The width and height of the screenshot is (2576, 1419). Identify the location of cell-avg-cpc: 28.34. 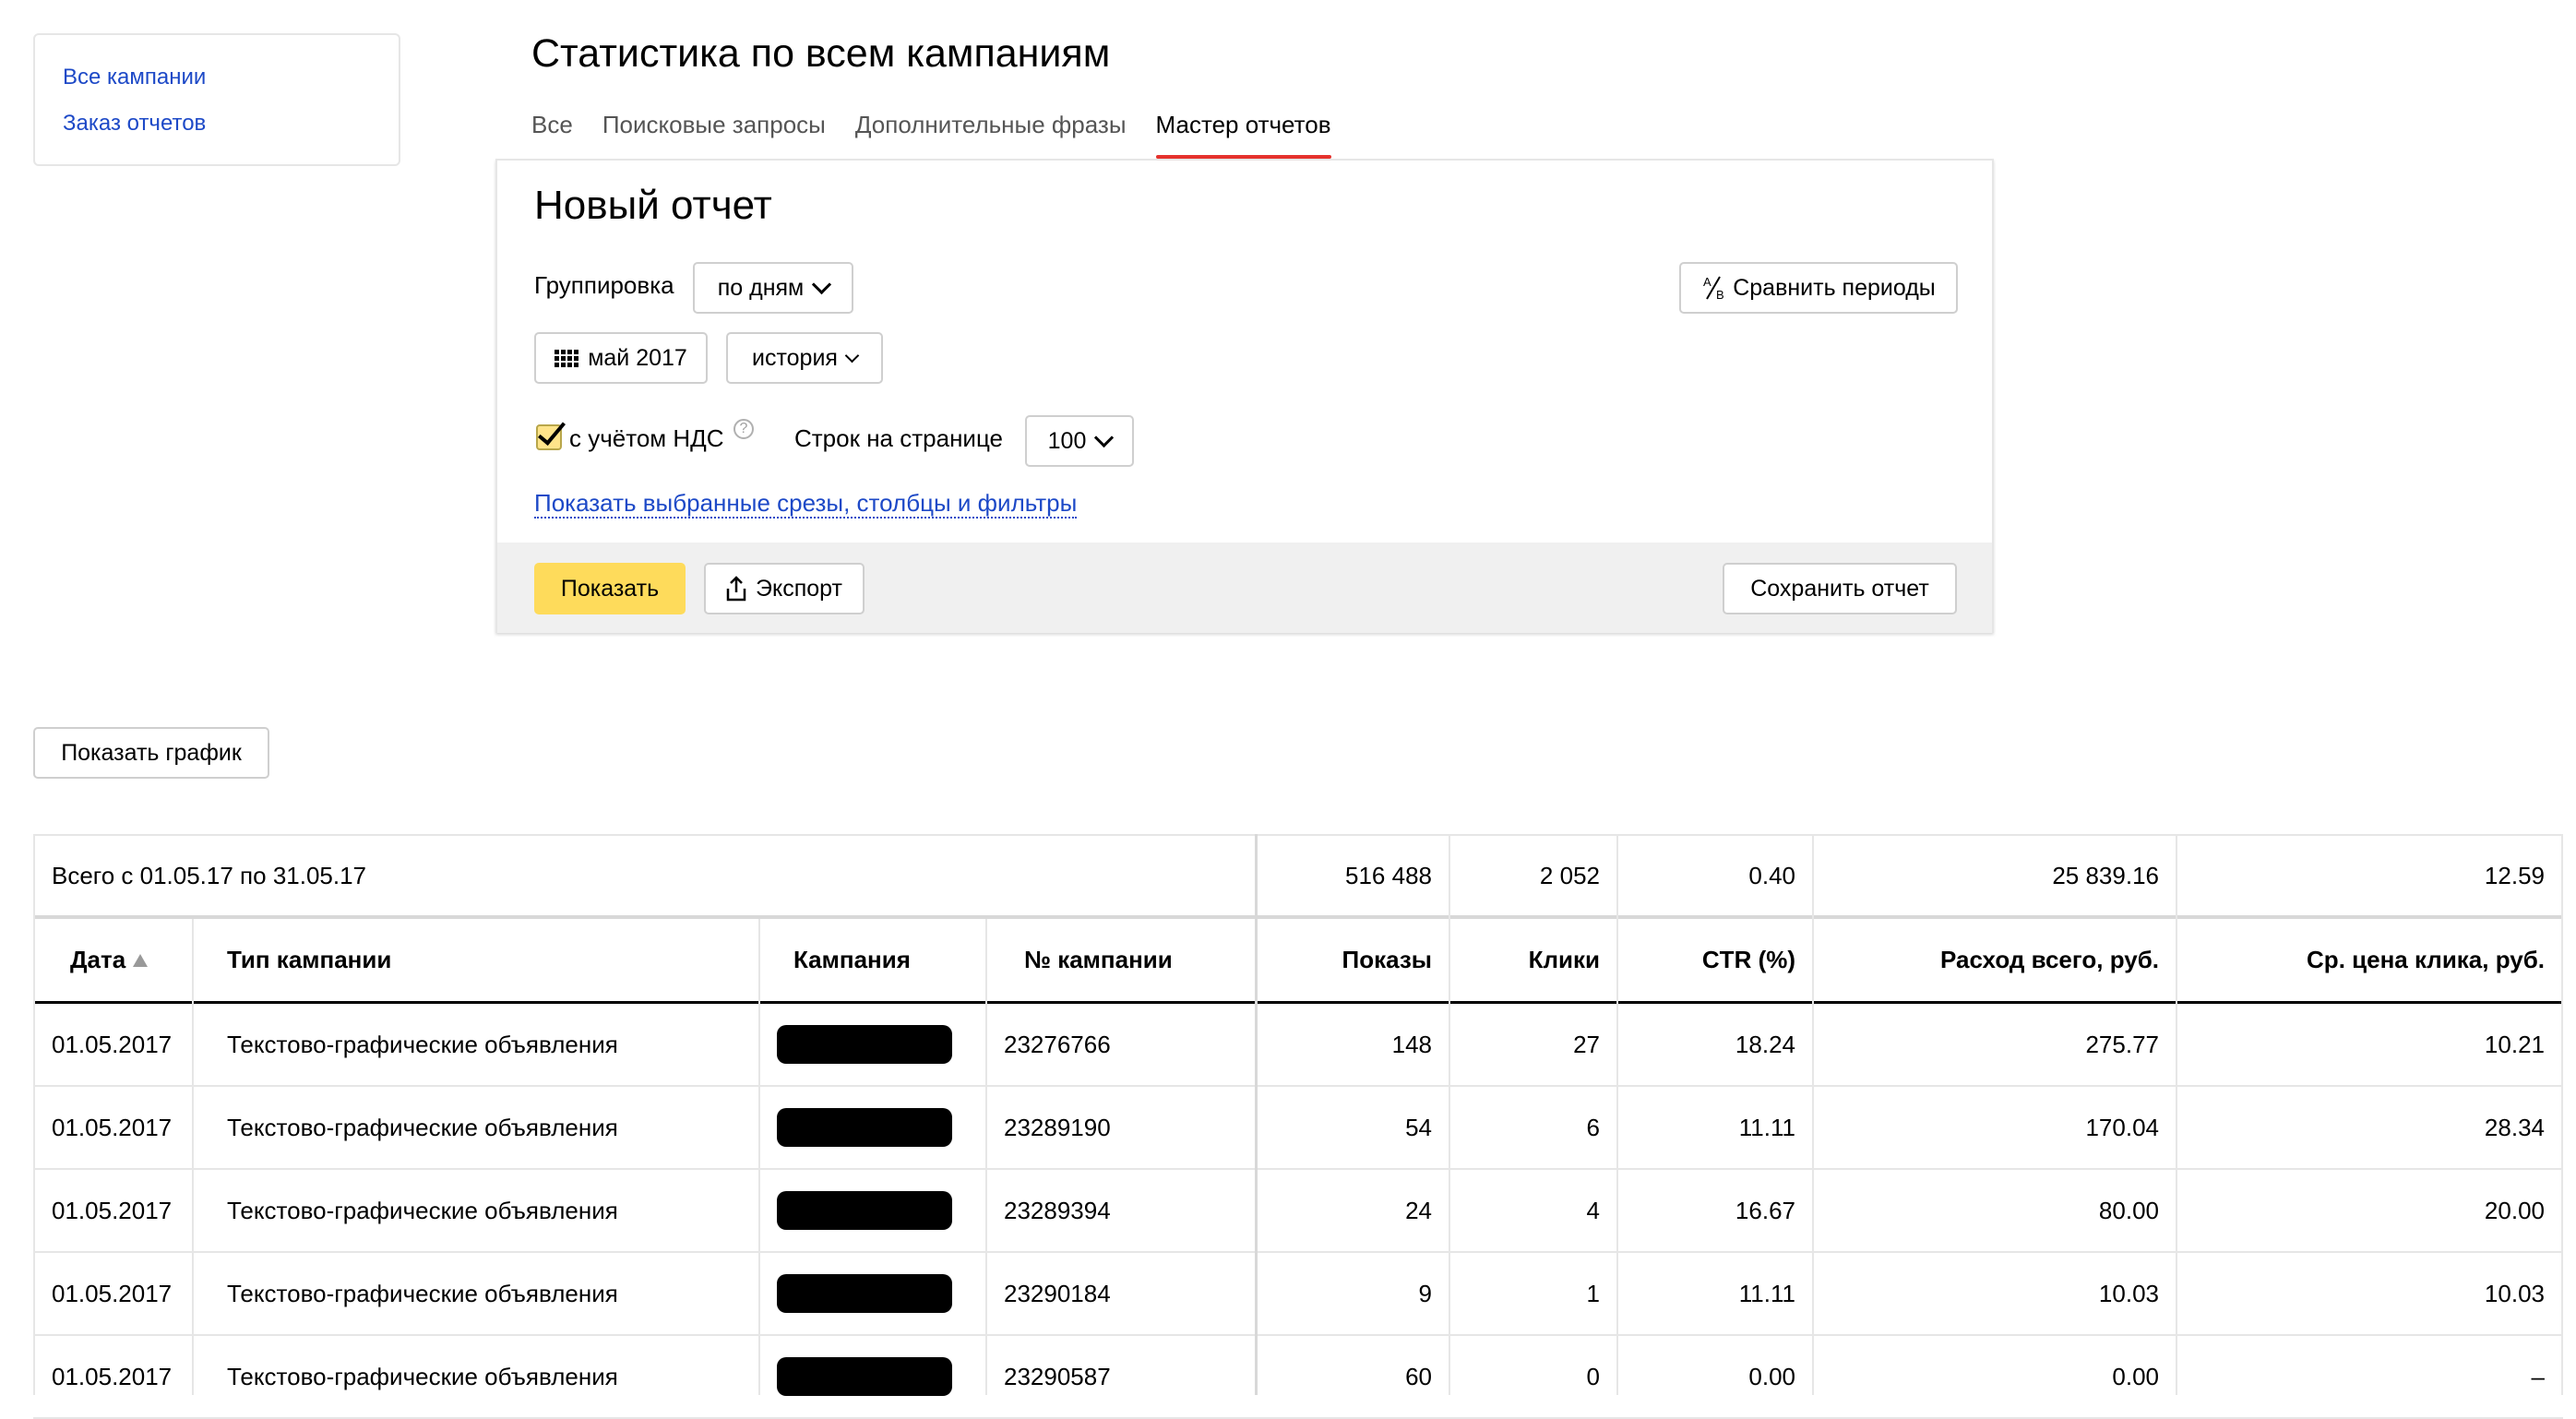
(2514, 1127).